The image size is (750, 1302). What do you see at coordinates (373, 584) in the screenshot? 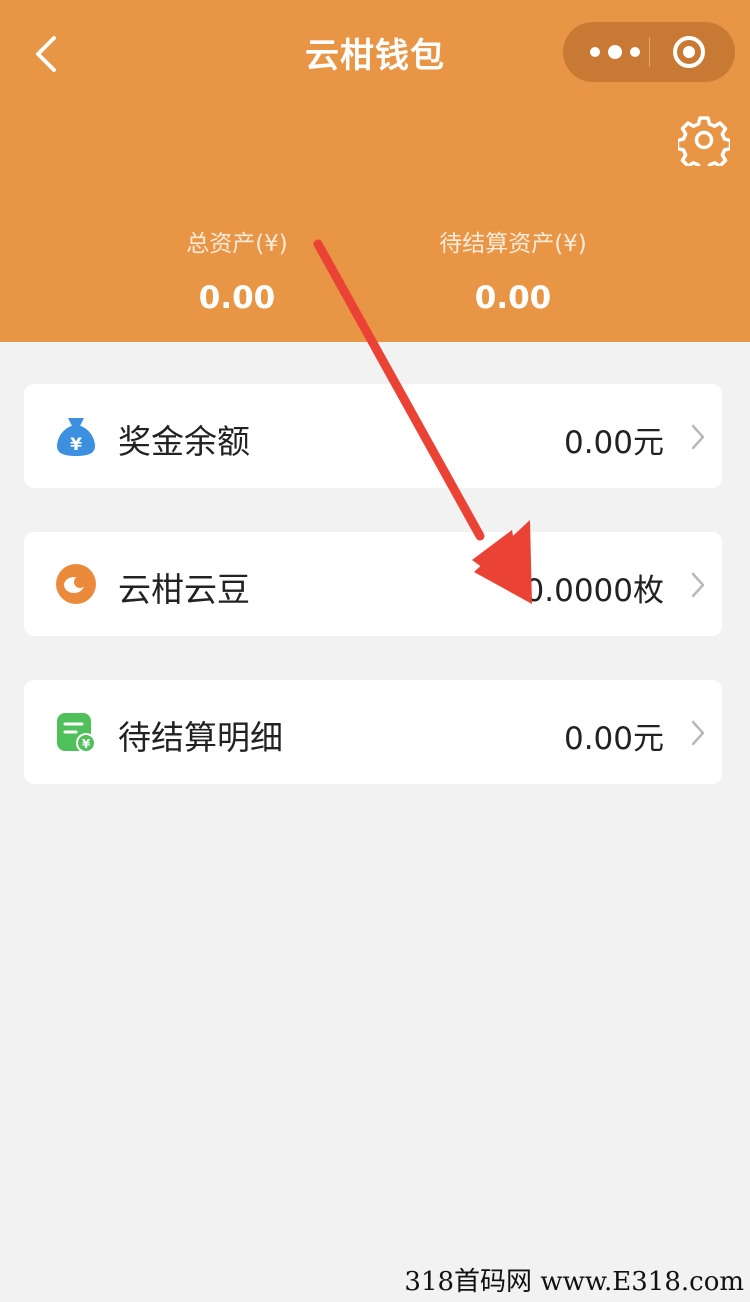
I see `list-item-beans: 云柑云豆 0.0000枚` at bounding box center [373, 584].